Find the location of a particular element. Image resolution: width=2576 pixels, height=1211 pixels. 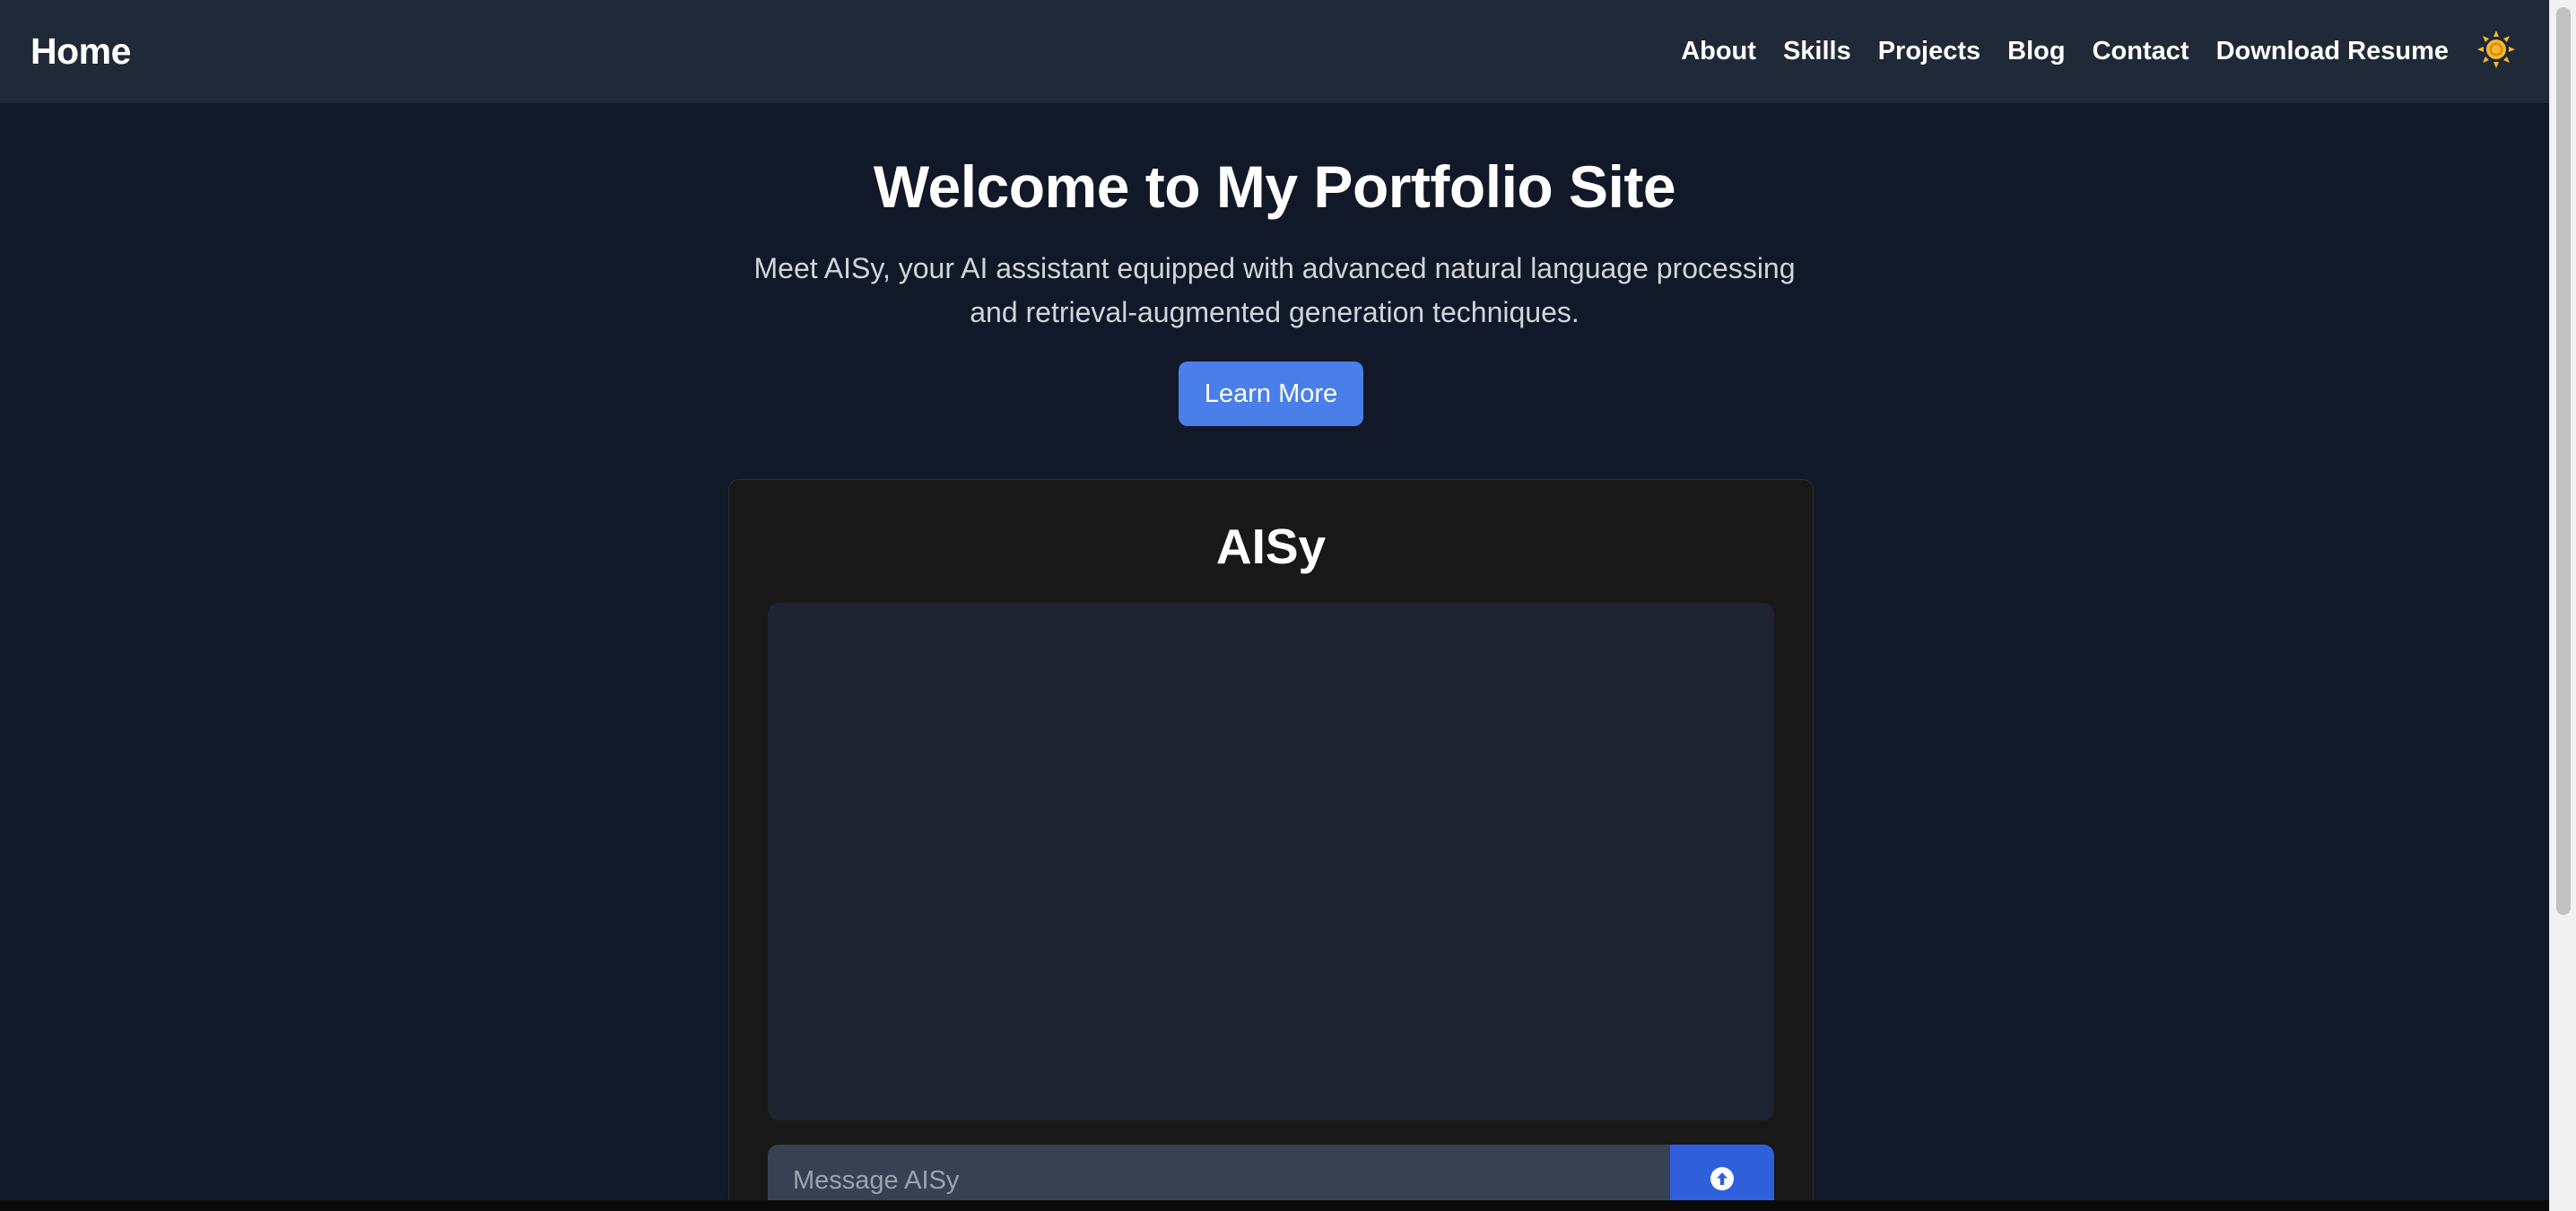

sun-icon is located at coordinates (2496, 49).